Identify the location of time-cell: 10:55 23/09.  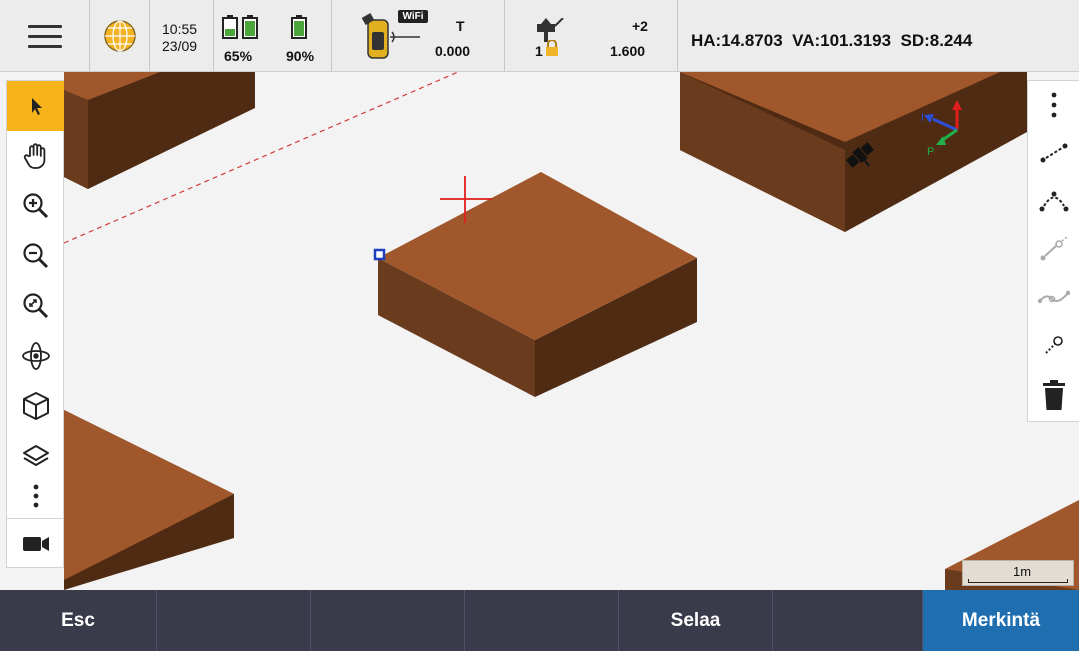
(182, 35).